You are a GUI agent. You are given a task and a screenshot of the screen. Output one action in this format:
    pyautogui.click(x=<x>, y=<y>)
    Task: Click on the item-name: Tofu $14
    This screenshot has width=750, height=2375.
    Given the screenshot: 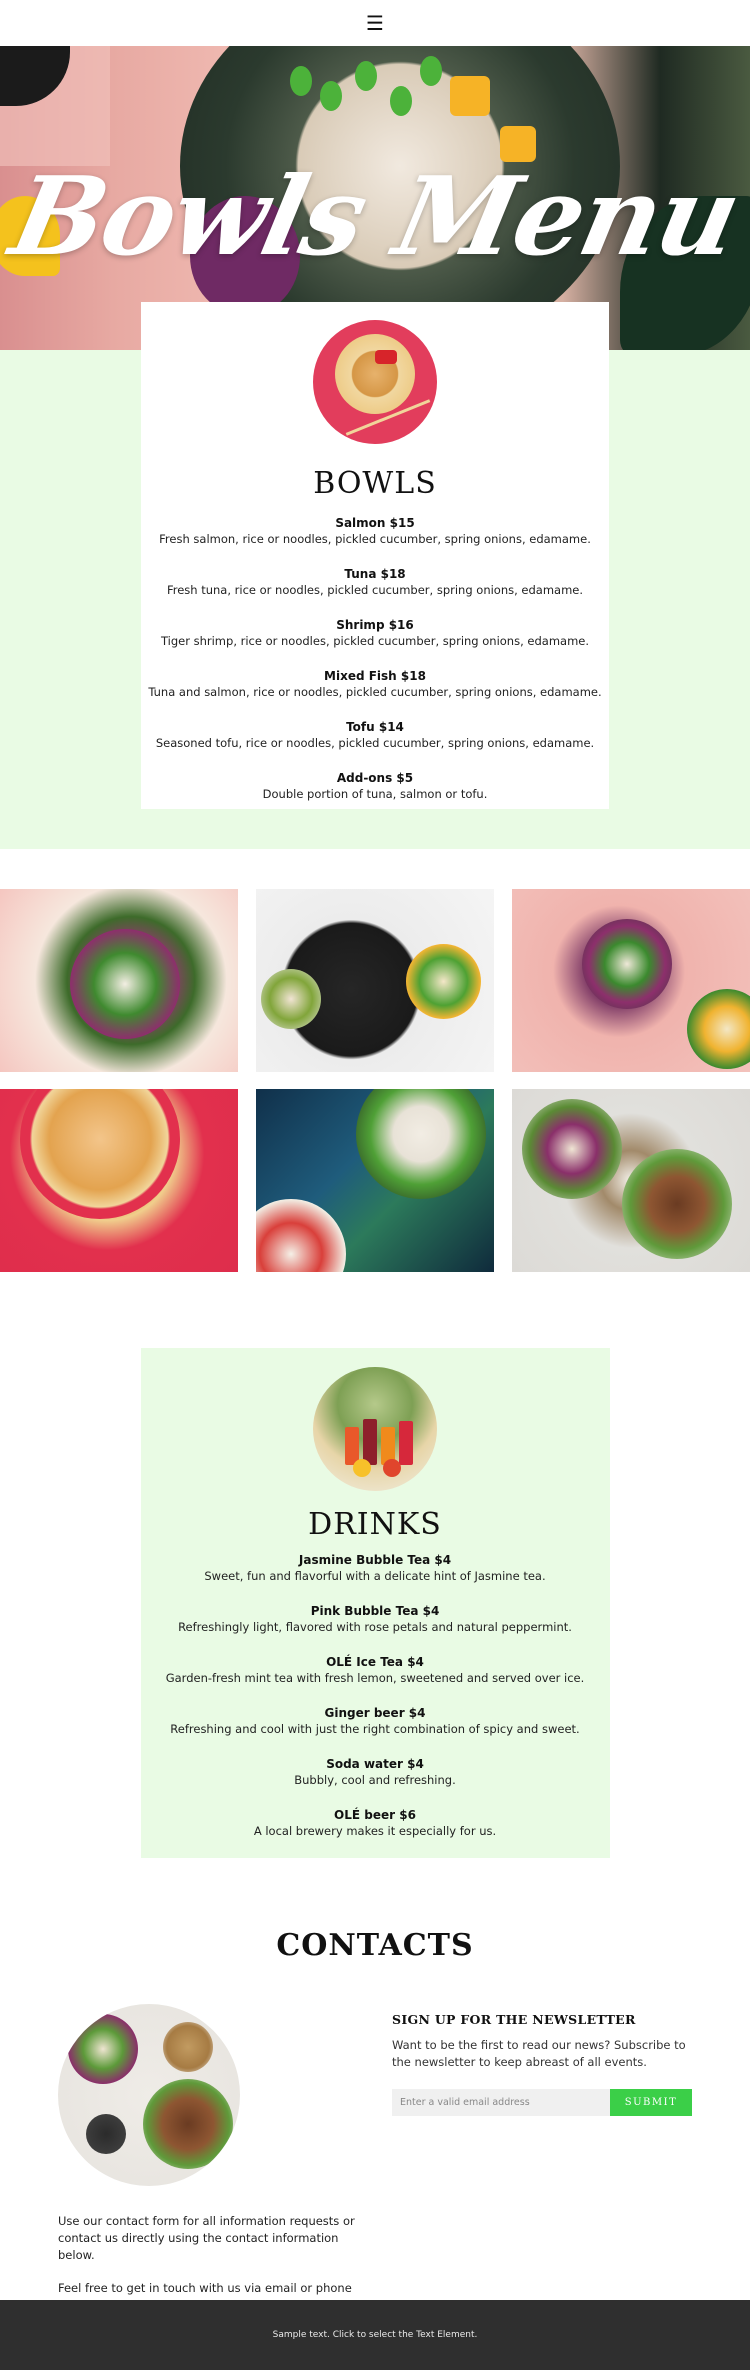 What is the action you would take?
    pyautogui.click(x=375, y=727)
    